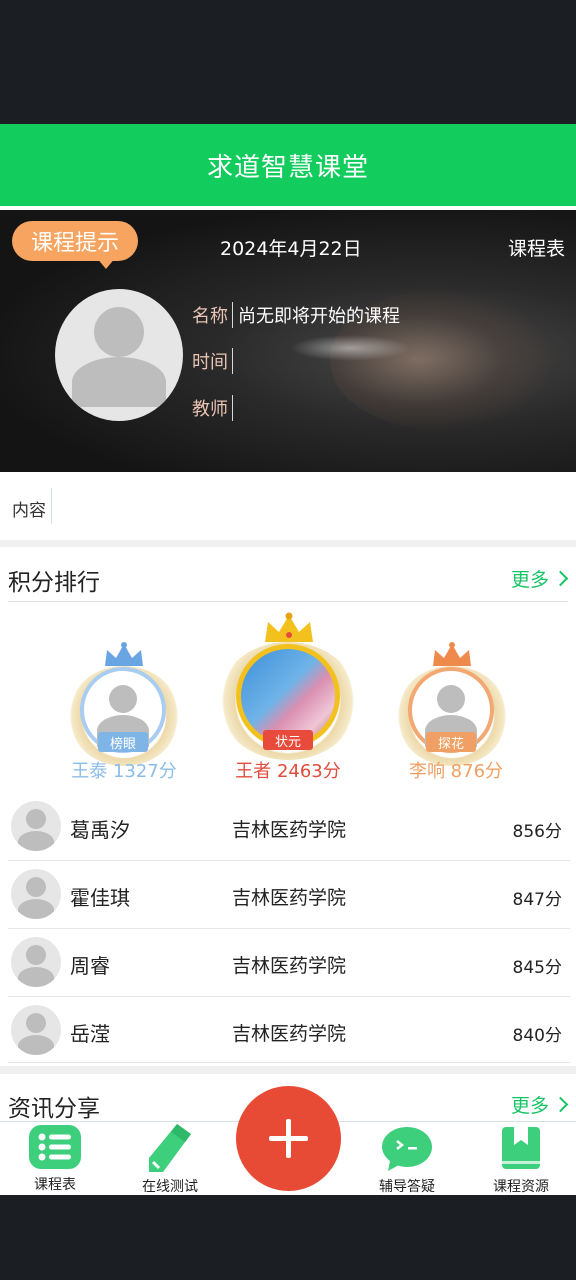 The image size is (576, 1280). Describe the element at coordinates (407, 1149) in the screenshot. I see `chat-icon` at that location.